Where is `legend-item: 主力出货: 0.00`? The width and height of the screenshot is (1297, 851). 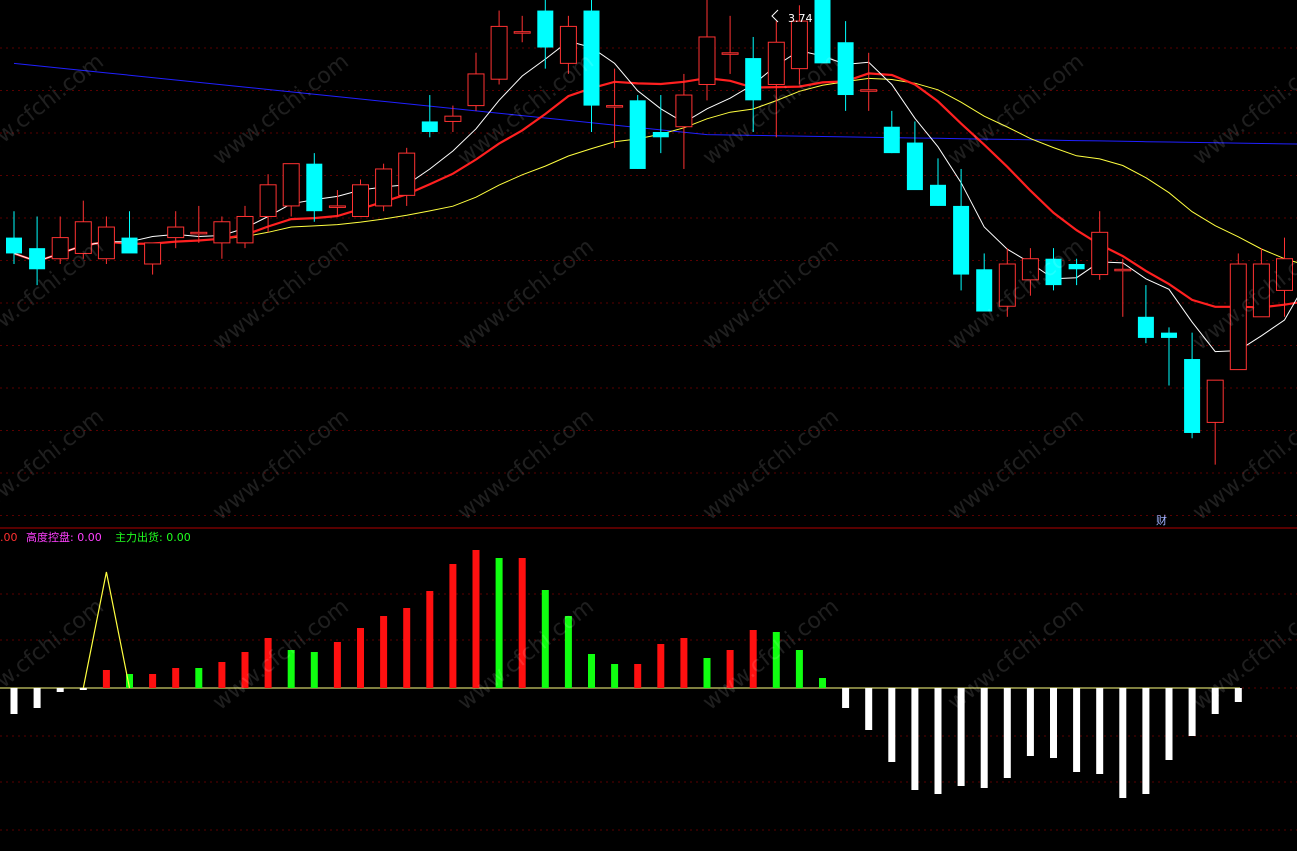
legend-item: 主力出货: 0.00 is located at coordinates (153, 537).